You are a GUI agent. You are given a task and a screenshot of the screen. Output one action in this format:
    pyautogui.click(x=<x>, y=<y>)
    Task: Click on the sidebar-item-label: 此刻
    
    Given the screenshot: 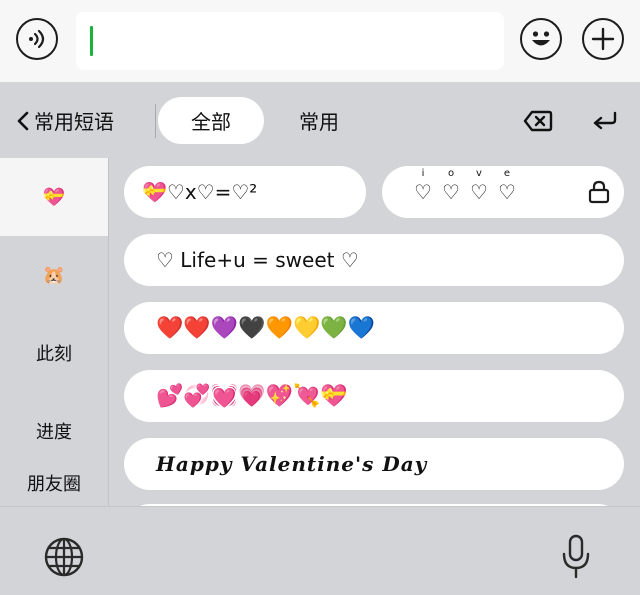 What is the action you would take?
    pyautogui.click(x=54, y=354)
    